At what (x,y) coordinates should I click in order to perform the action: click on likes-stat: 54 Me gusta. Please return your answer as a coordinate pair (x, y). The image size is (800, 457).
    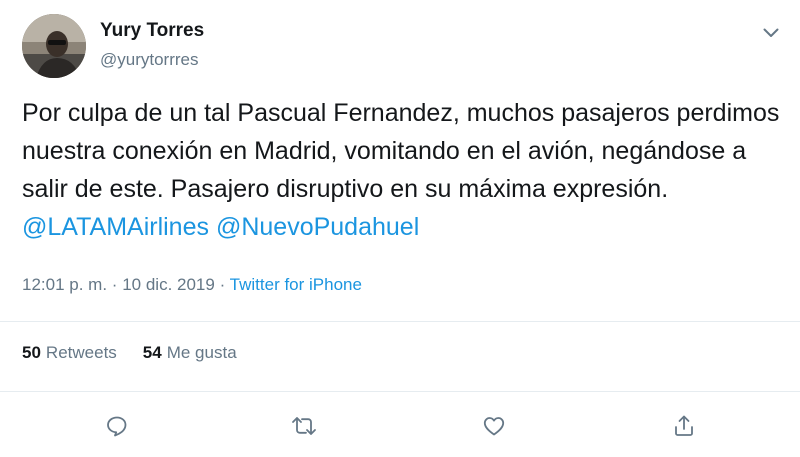
    Looking at the image, I should click on (190, 353).